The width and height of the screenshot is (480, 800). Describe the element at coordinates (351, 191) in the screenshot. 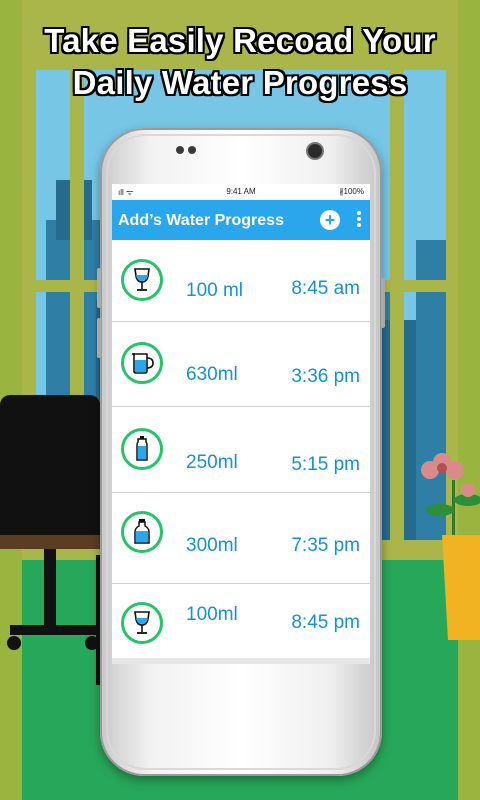

I see `battery-indicator: ∦100%` at that location.